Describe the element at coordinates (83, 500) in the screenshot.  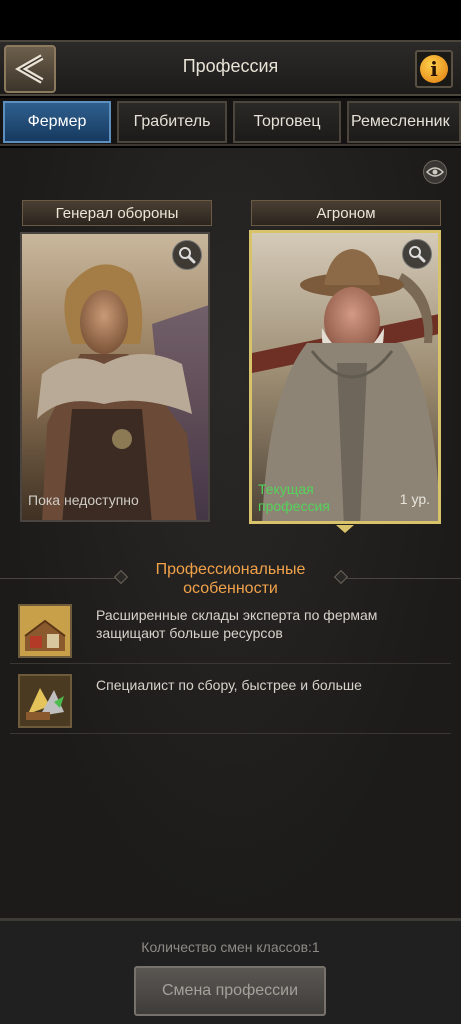
I see `card-status: Пока недоступно` at that location.